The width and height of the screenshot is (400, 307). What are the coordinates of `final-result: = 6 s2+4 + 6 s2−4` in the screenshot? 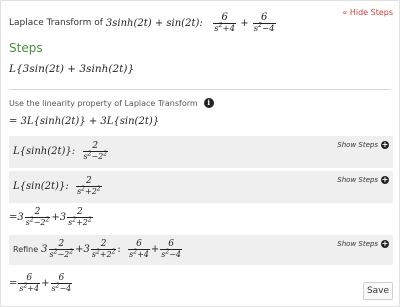 It's located at (41, 283).